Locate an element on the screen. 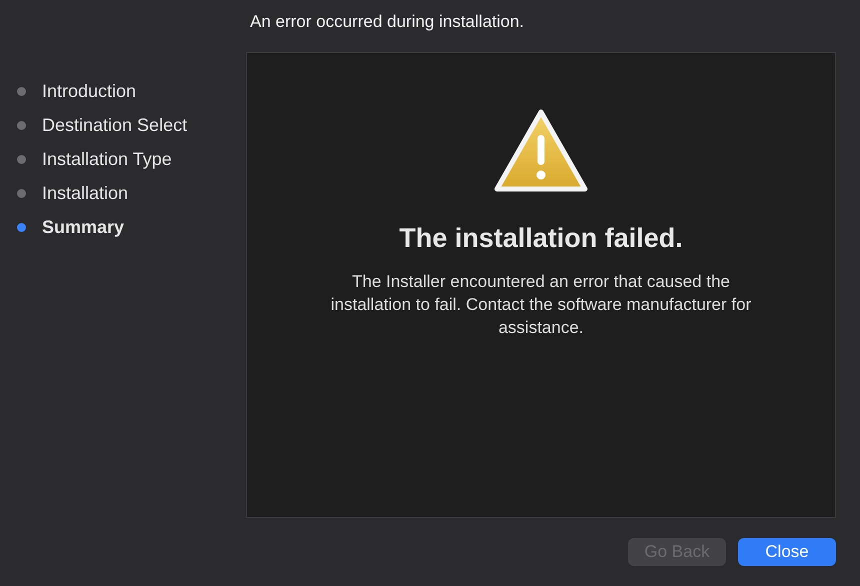 Image resolution: width=860 pixels, height=586 pixels. header-title: An error occurred during installation. is located at coordinates (387, 22).